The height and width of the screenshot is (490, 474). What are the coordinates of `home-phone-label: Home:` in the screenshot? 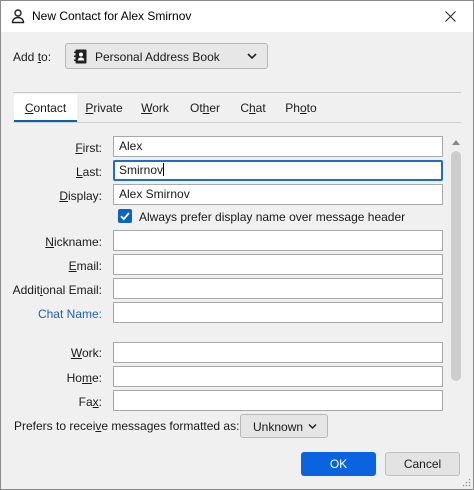 It's located at (84, 378).